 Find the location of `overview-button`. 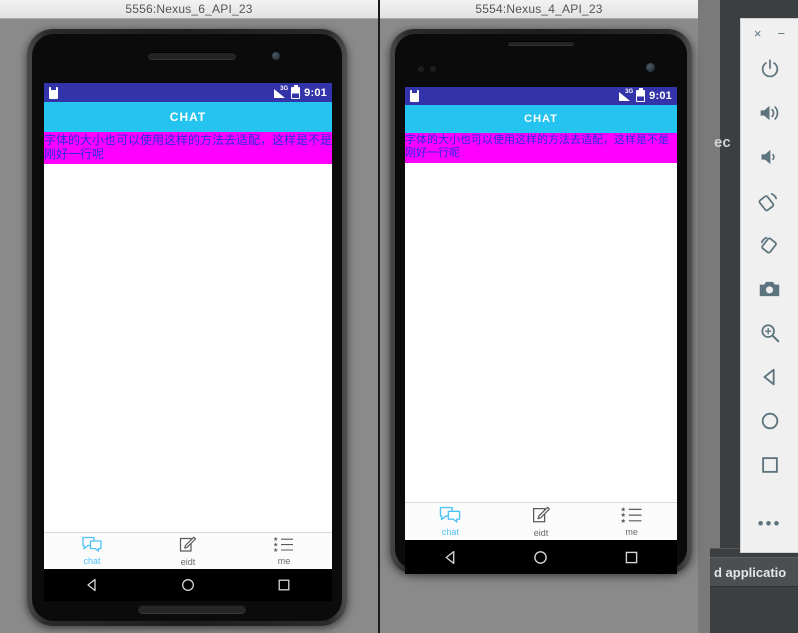

overview-button is located at coordinates (769, 465).